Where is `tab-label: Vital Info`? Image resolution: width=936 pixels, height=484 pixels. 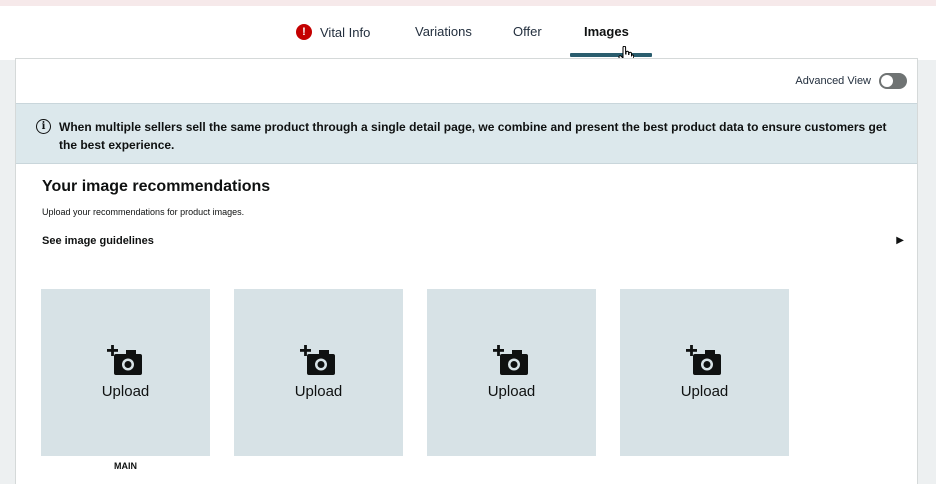 tab-label: Vital Info is located at coordinates (345, 32).